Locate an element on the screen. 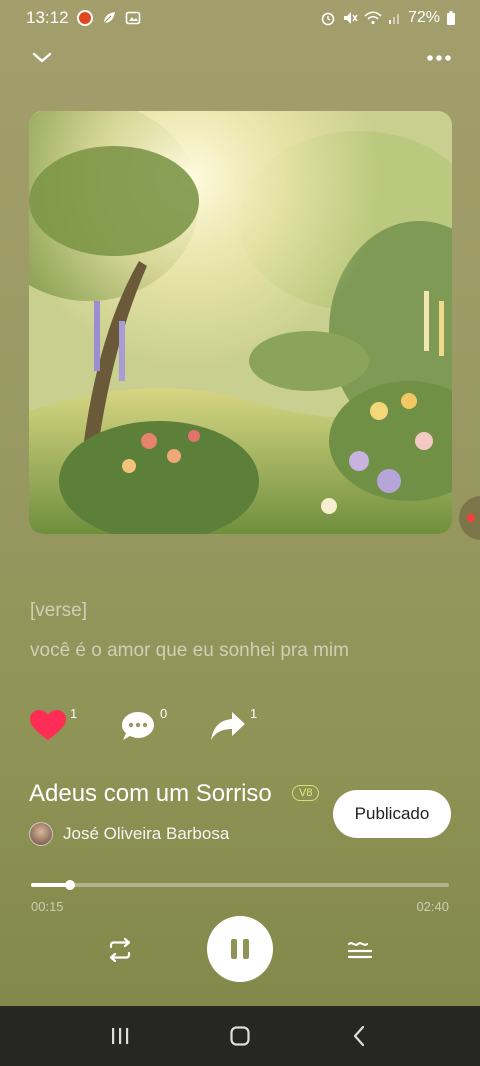 The height and width of the screenshot is (1066, 480). published-button: Publicado is located at coordinates (392, 814).